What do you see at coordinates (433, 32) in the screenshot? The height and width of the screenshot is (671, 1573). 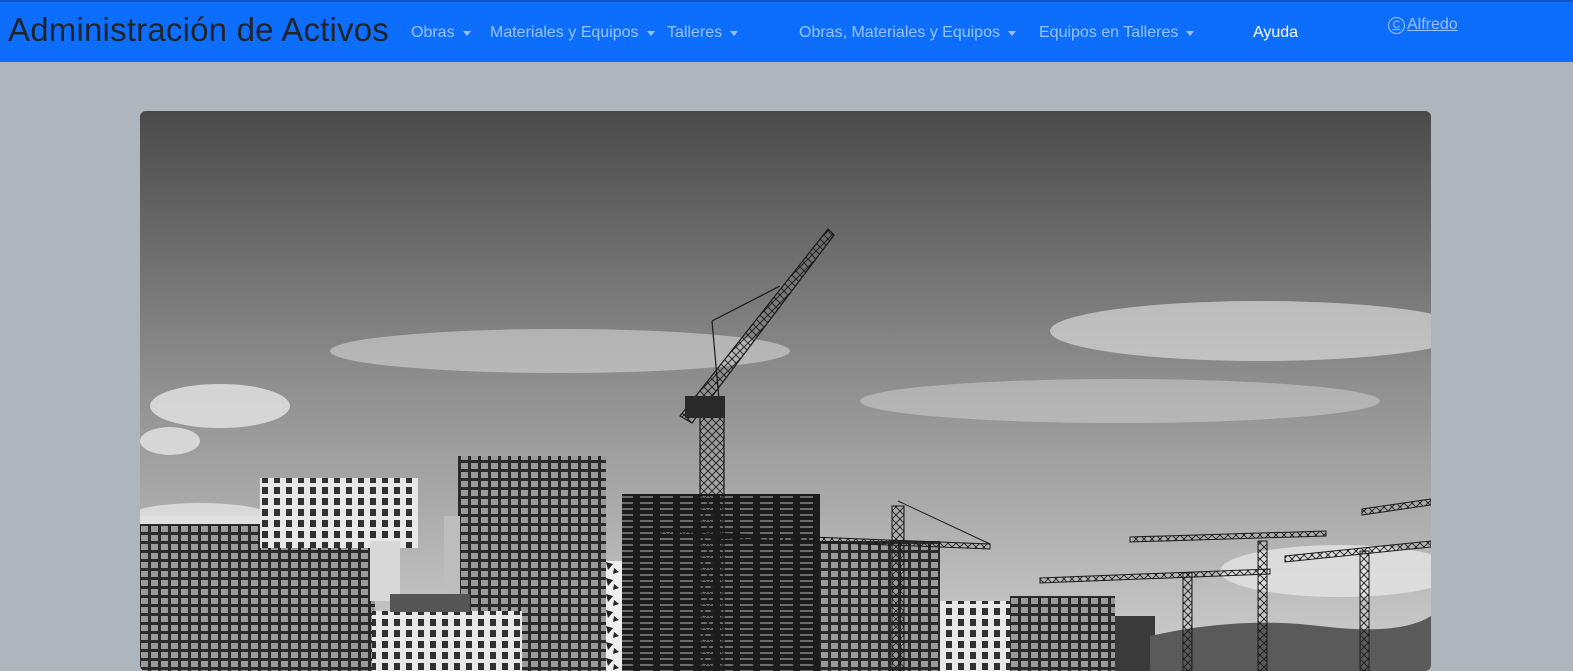 I see `nav-label: Obras` at bounding box center [433, 32].